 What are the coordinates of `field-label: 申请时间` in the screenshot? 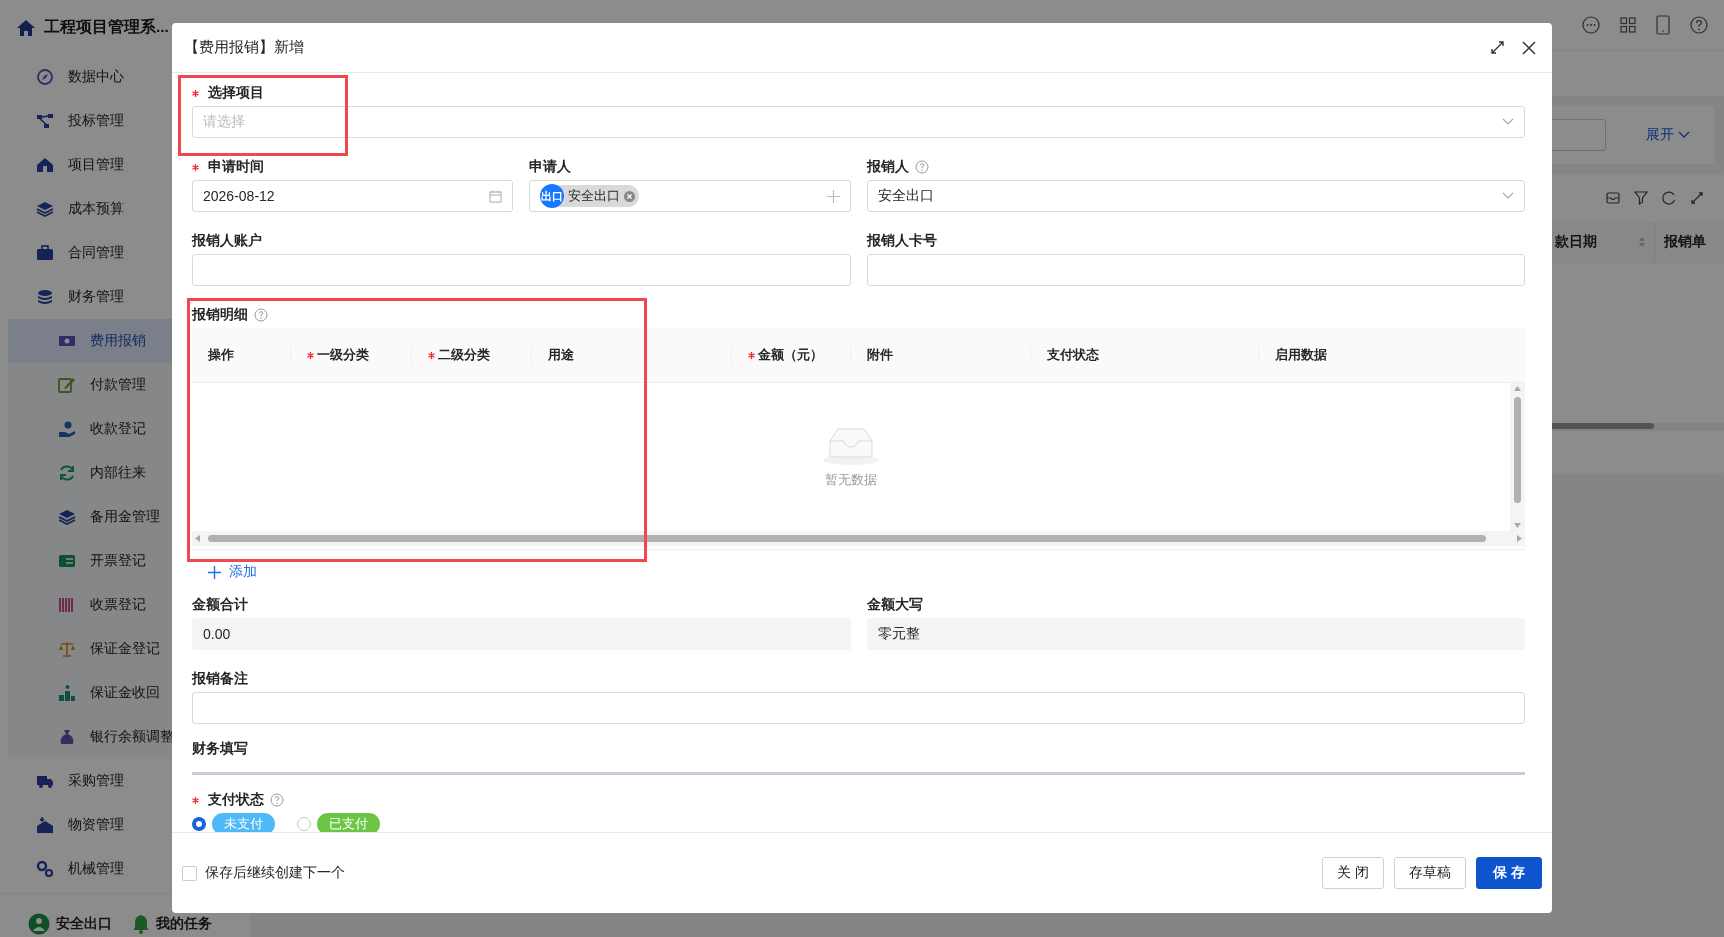 It's located at (236, 167).